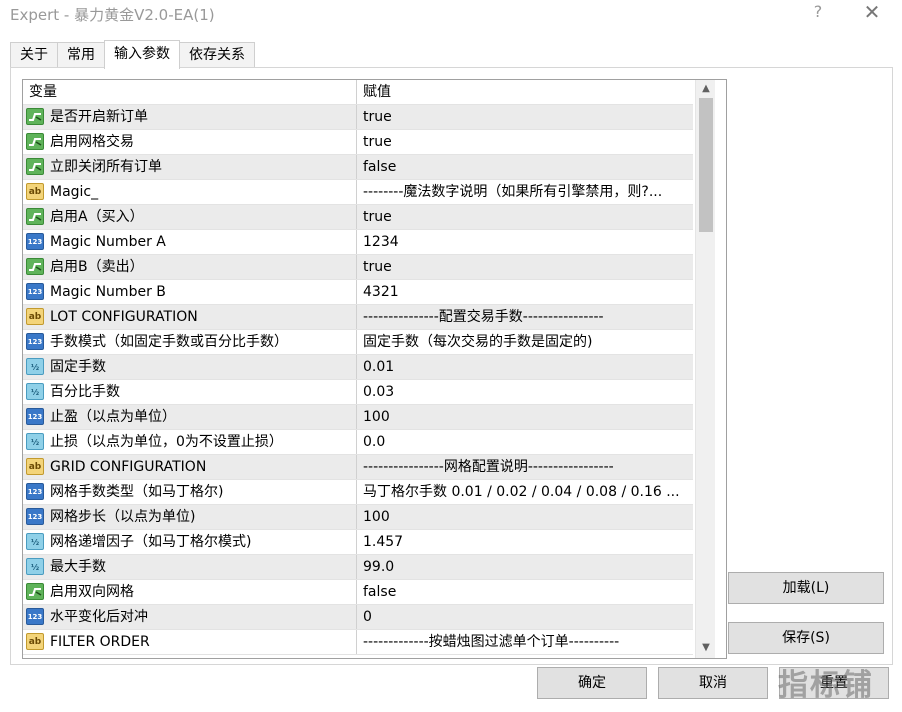 This screenshot has height=712, width=902. I want to click on value-cell: ---------------配置交易手数----------------, so click(528, 317).